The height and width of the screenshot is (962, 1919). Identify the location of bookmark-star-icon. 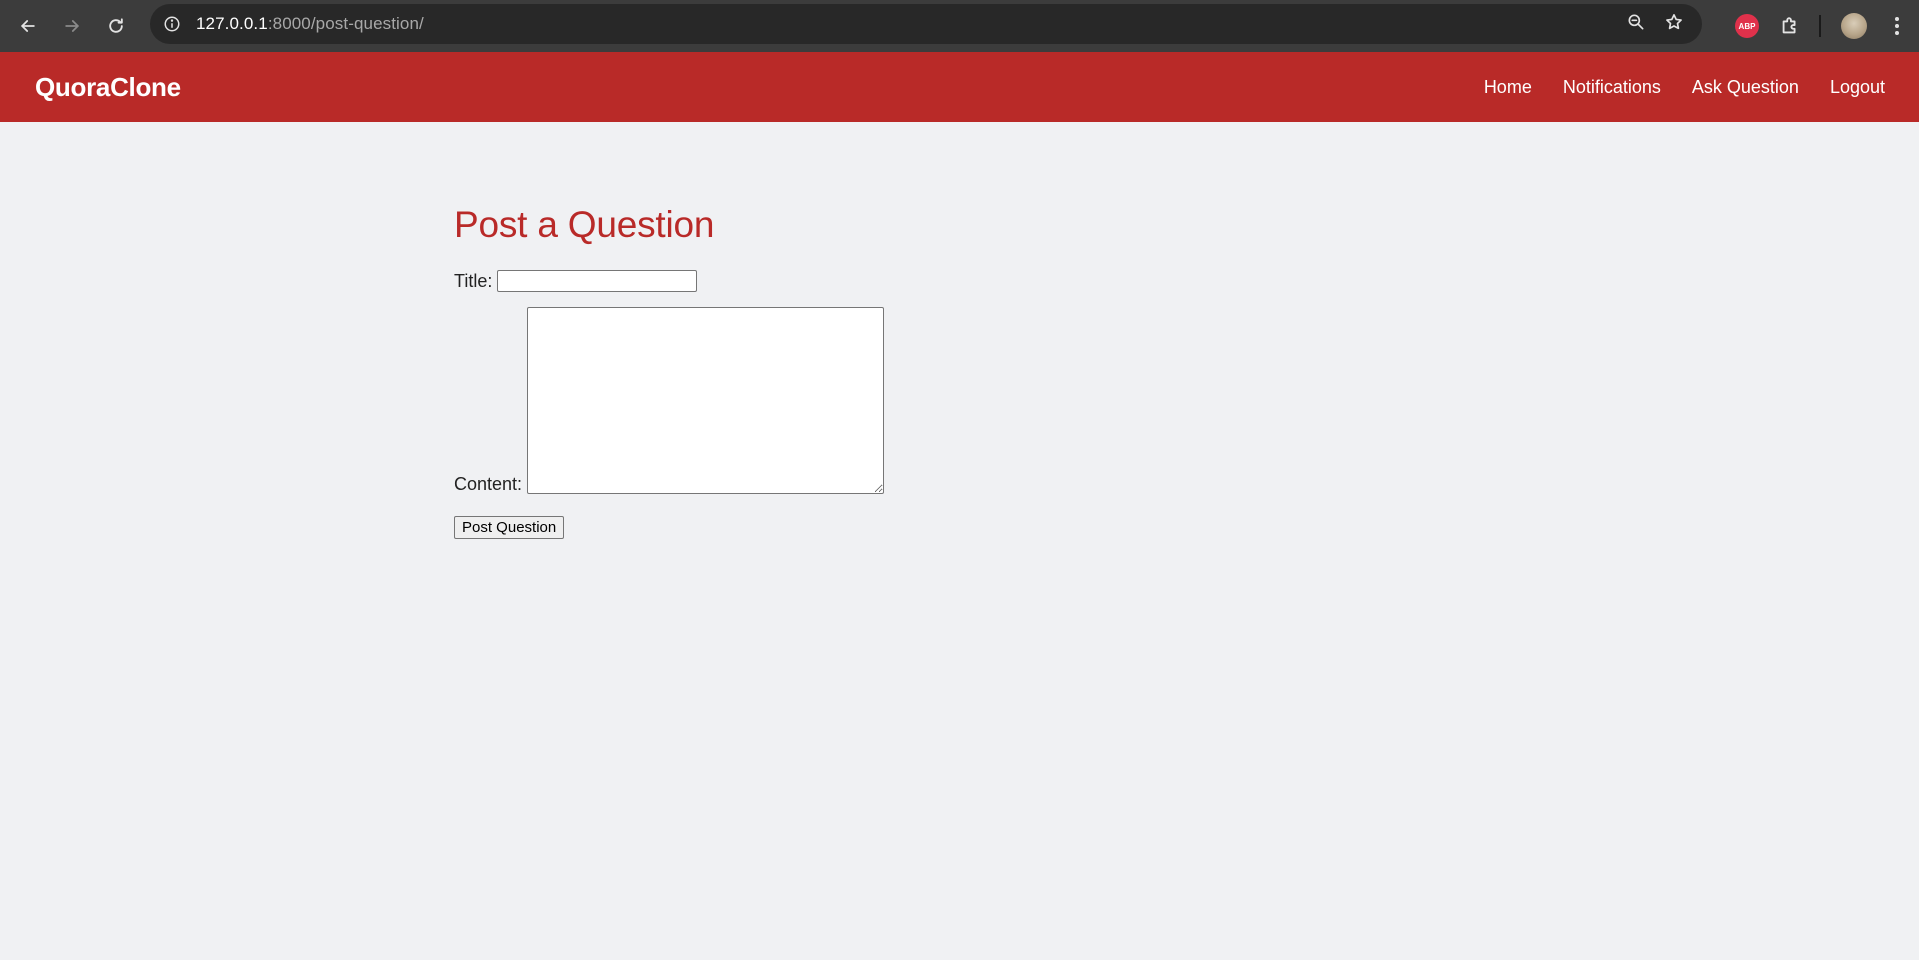
(1674, 24).